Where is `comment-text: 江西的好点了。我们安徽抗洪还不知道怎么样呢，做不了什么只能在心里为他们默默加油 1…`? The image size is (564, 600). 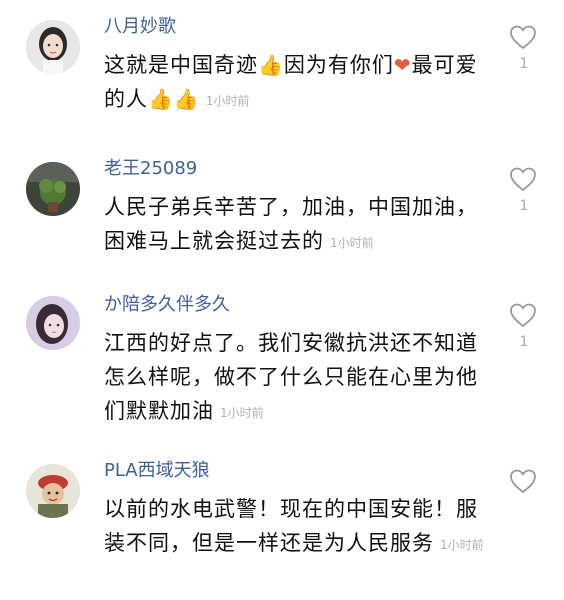 comment-text: 江西的好点了。我们安徽抗洪还不知道怎么样呢，做不了什么只能在心里为他们默默加油 1… is located at coordinates (299, 378).